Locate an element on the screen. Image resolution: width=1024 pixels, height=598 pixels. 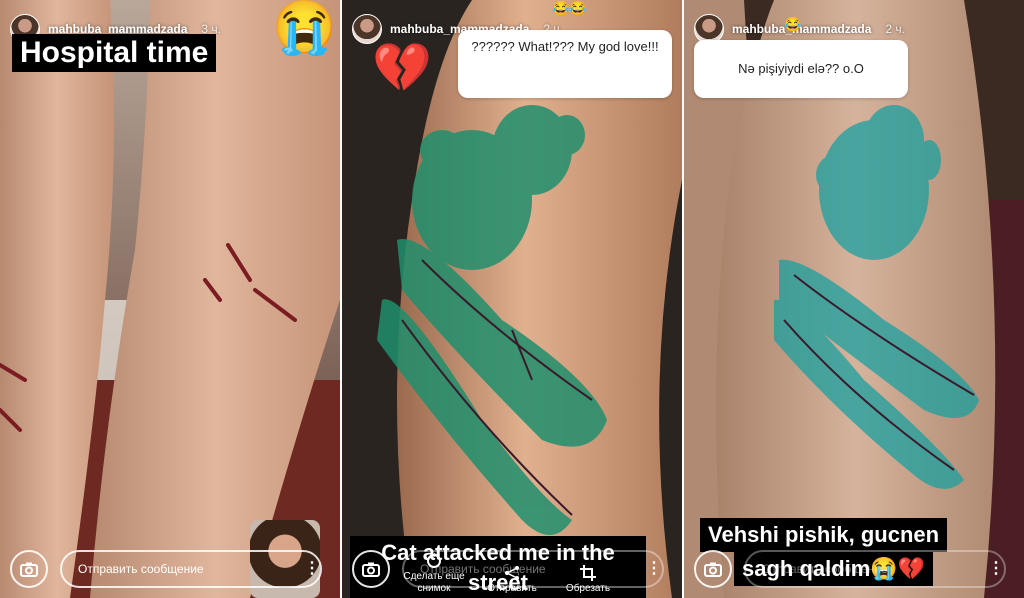
story-caption: Hospital time is located at coordinates (114, 53).